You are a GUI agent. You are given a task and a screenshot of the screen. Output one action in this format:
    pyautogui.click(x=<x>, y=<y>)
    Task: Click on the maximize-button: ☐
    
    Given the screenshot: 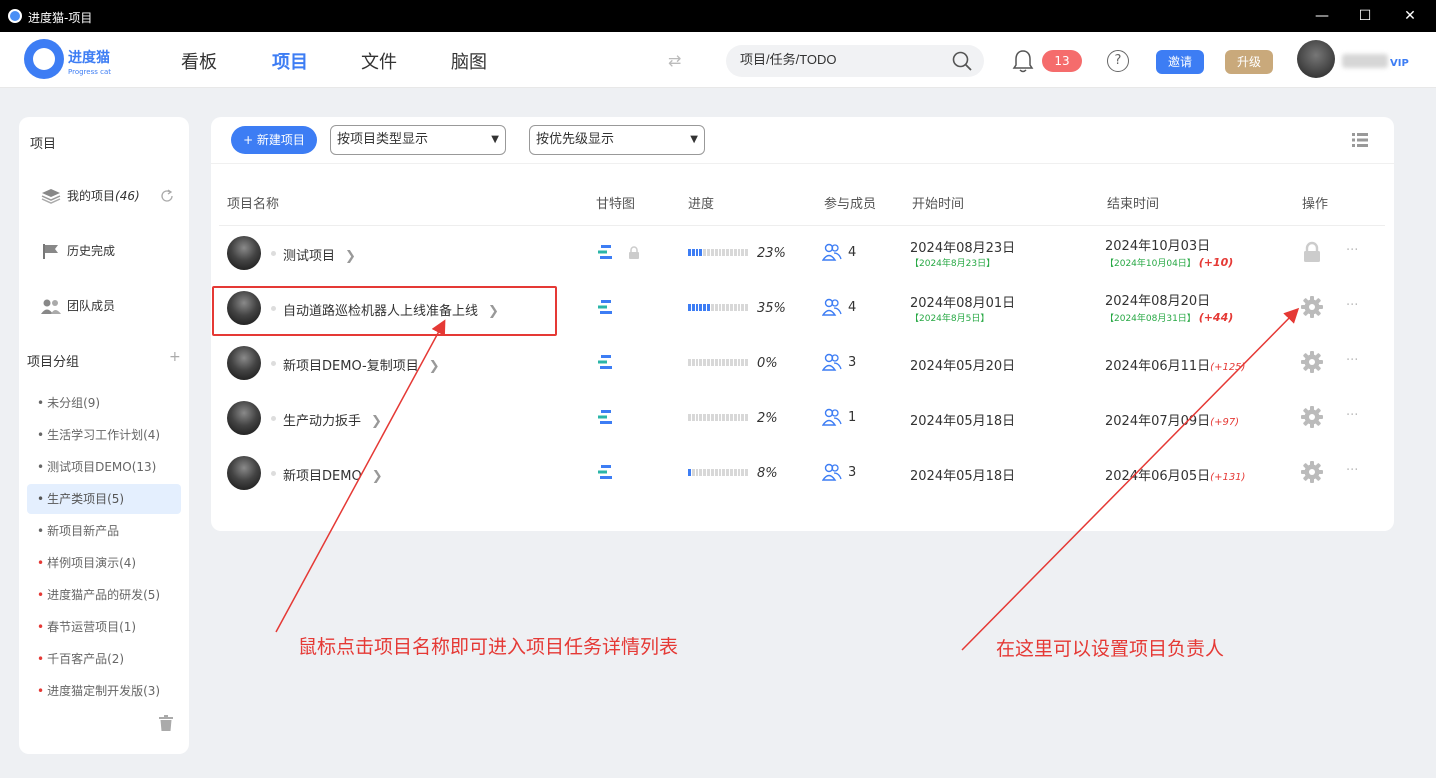 What is the action you would take?
    pyautogui.click(x=1365, y=16)
    